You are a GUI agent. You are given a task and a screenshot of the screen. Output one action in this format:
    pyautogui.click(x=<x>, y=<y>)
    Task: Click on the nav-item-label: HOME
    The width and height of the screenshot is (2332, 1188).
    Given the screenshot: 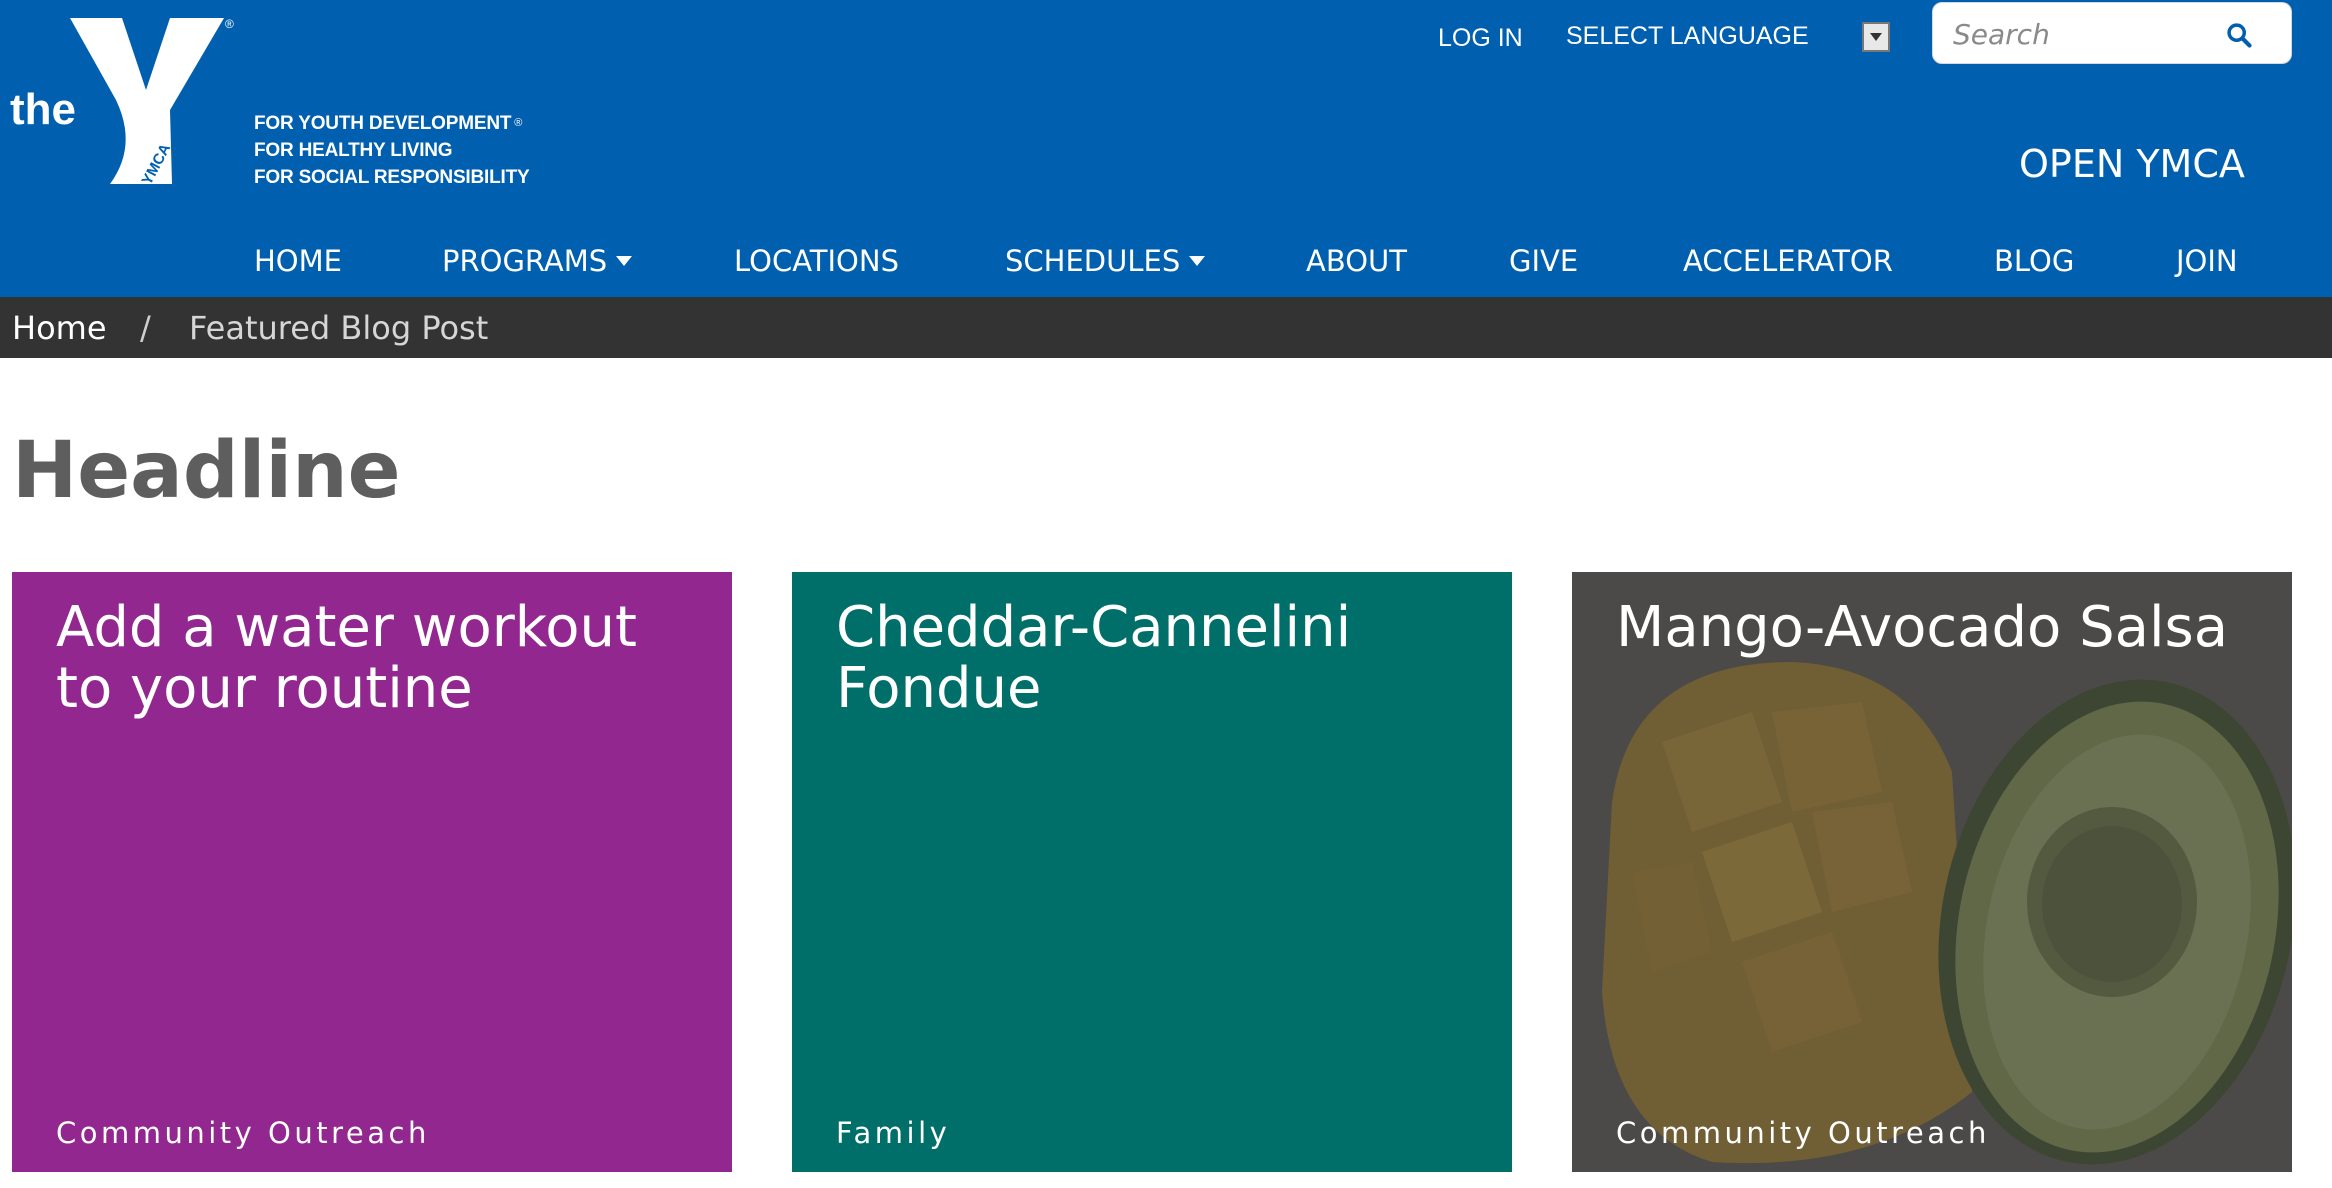 What is the action you would take?
    pyautogui.click(x=298, y=261)
    